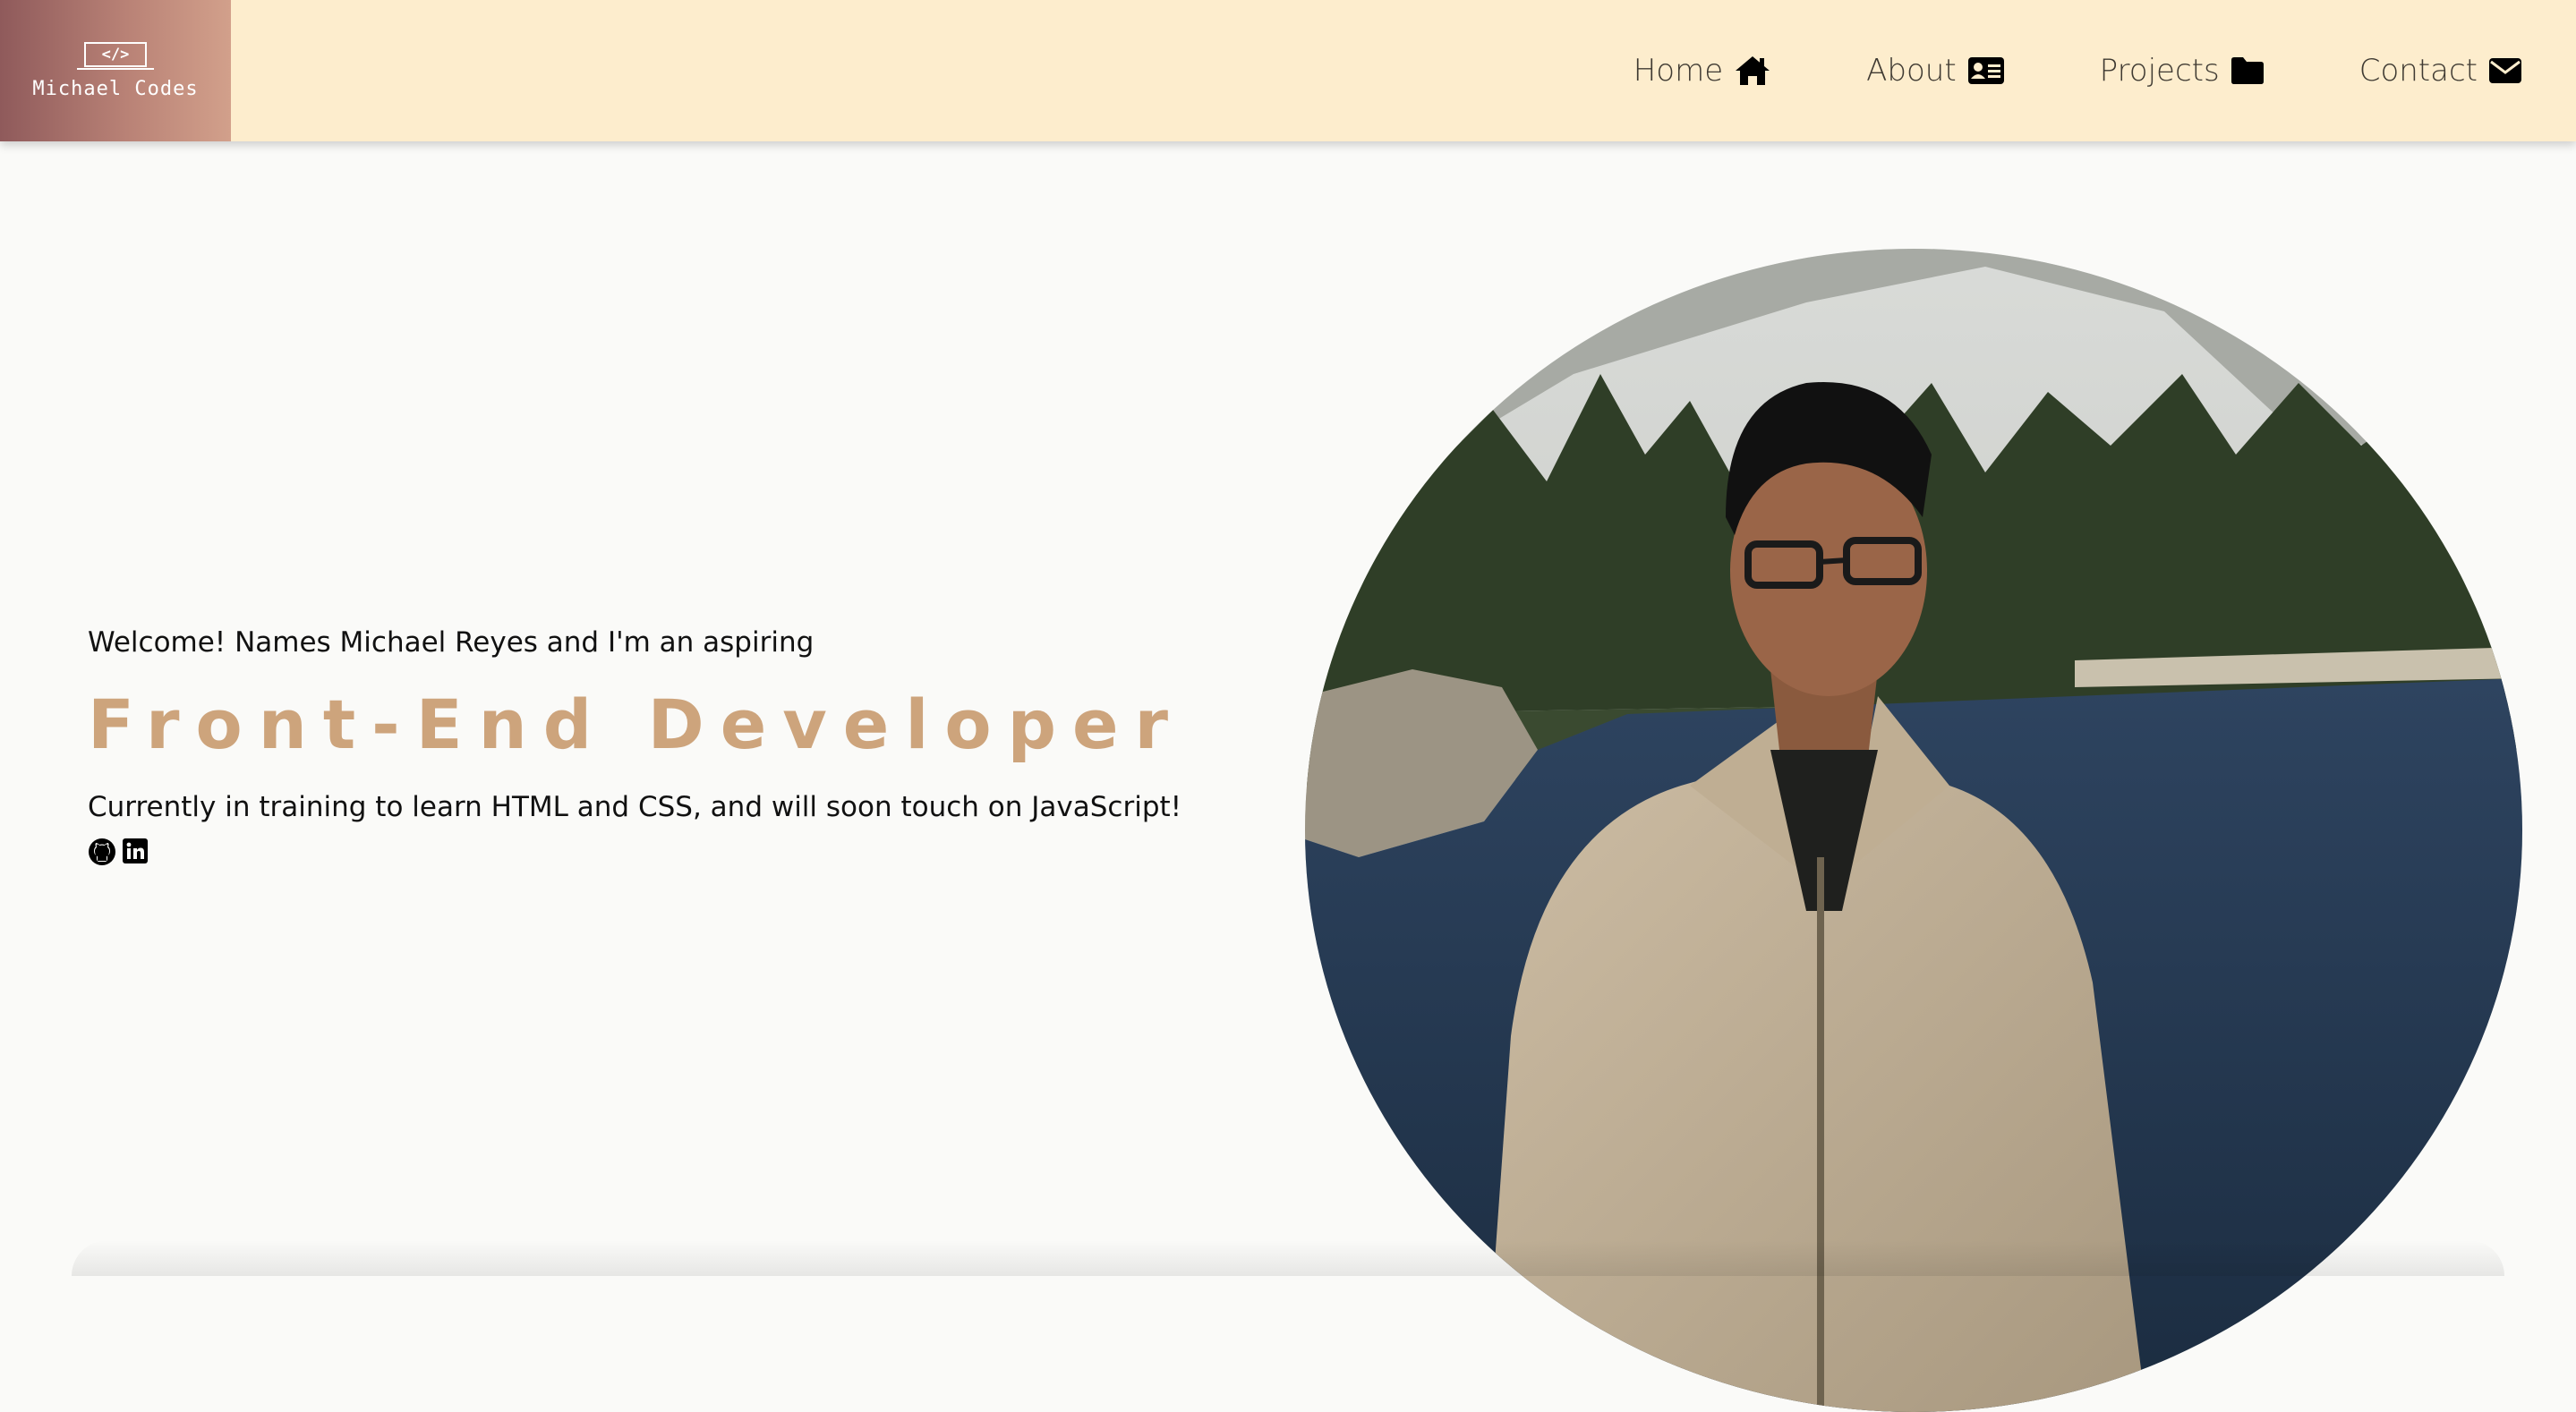  I want to click on envelope-icon, so click(2505, 70).